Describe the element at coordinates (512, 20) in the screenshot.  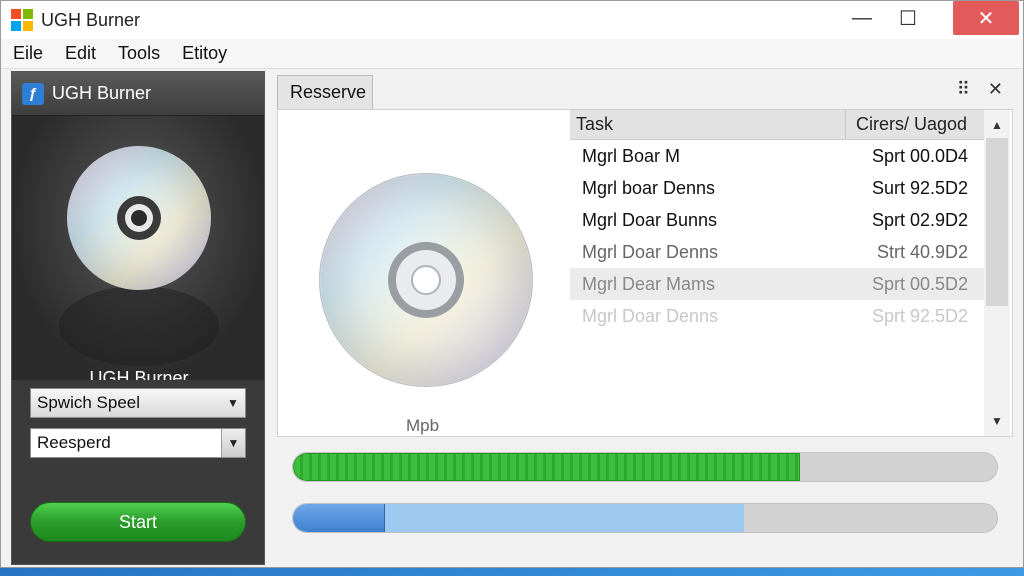
I see `title-bar: UGH Burner — ☐ ✕` at that location.